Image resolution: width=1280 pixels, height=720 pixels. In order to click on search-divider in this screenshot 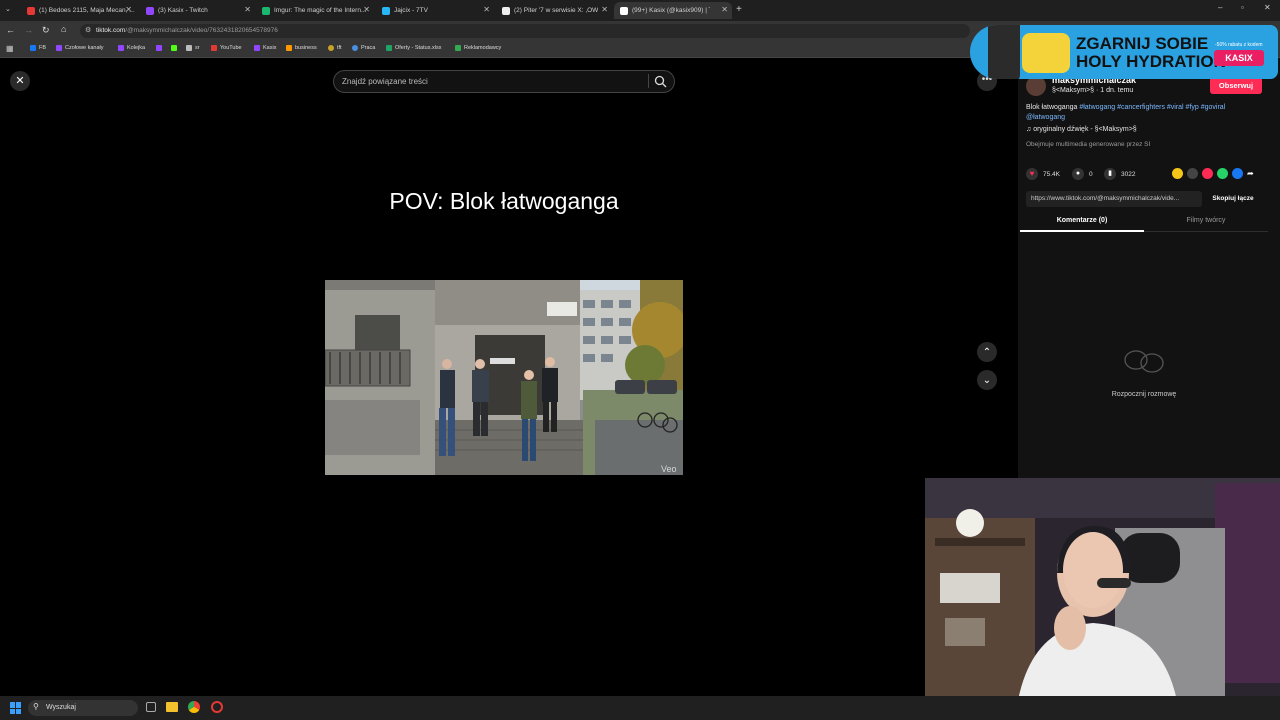, I will do `click(648, 81)`.